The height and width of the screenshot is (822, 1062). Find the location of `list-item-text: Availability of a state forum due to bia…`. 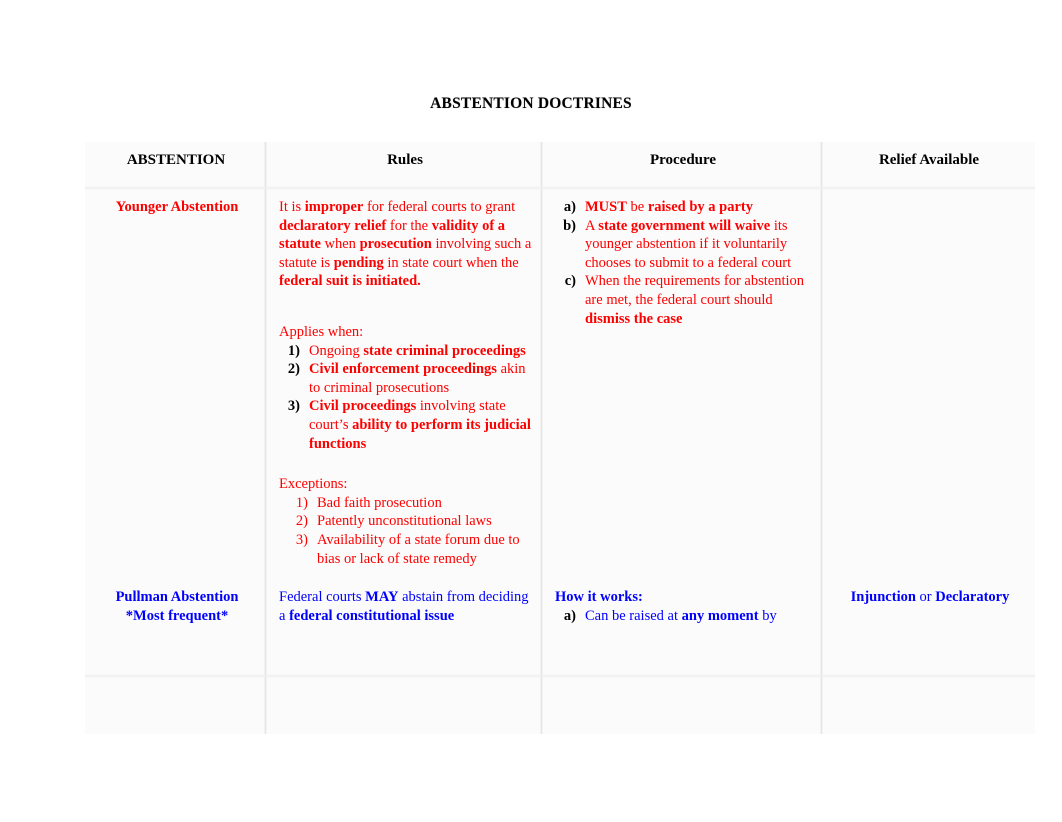

list-item-text: Availability of a state forum due to bia… is located at coordinates (418, 549).